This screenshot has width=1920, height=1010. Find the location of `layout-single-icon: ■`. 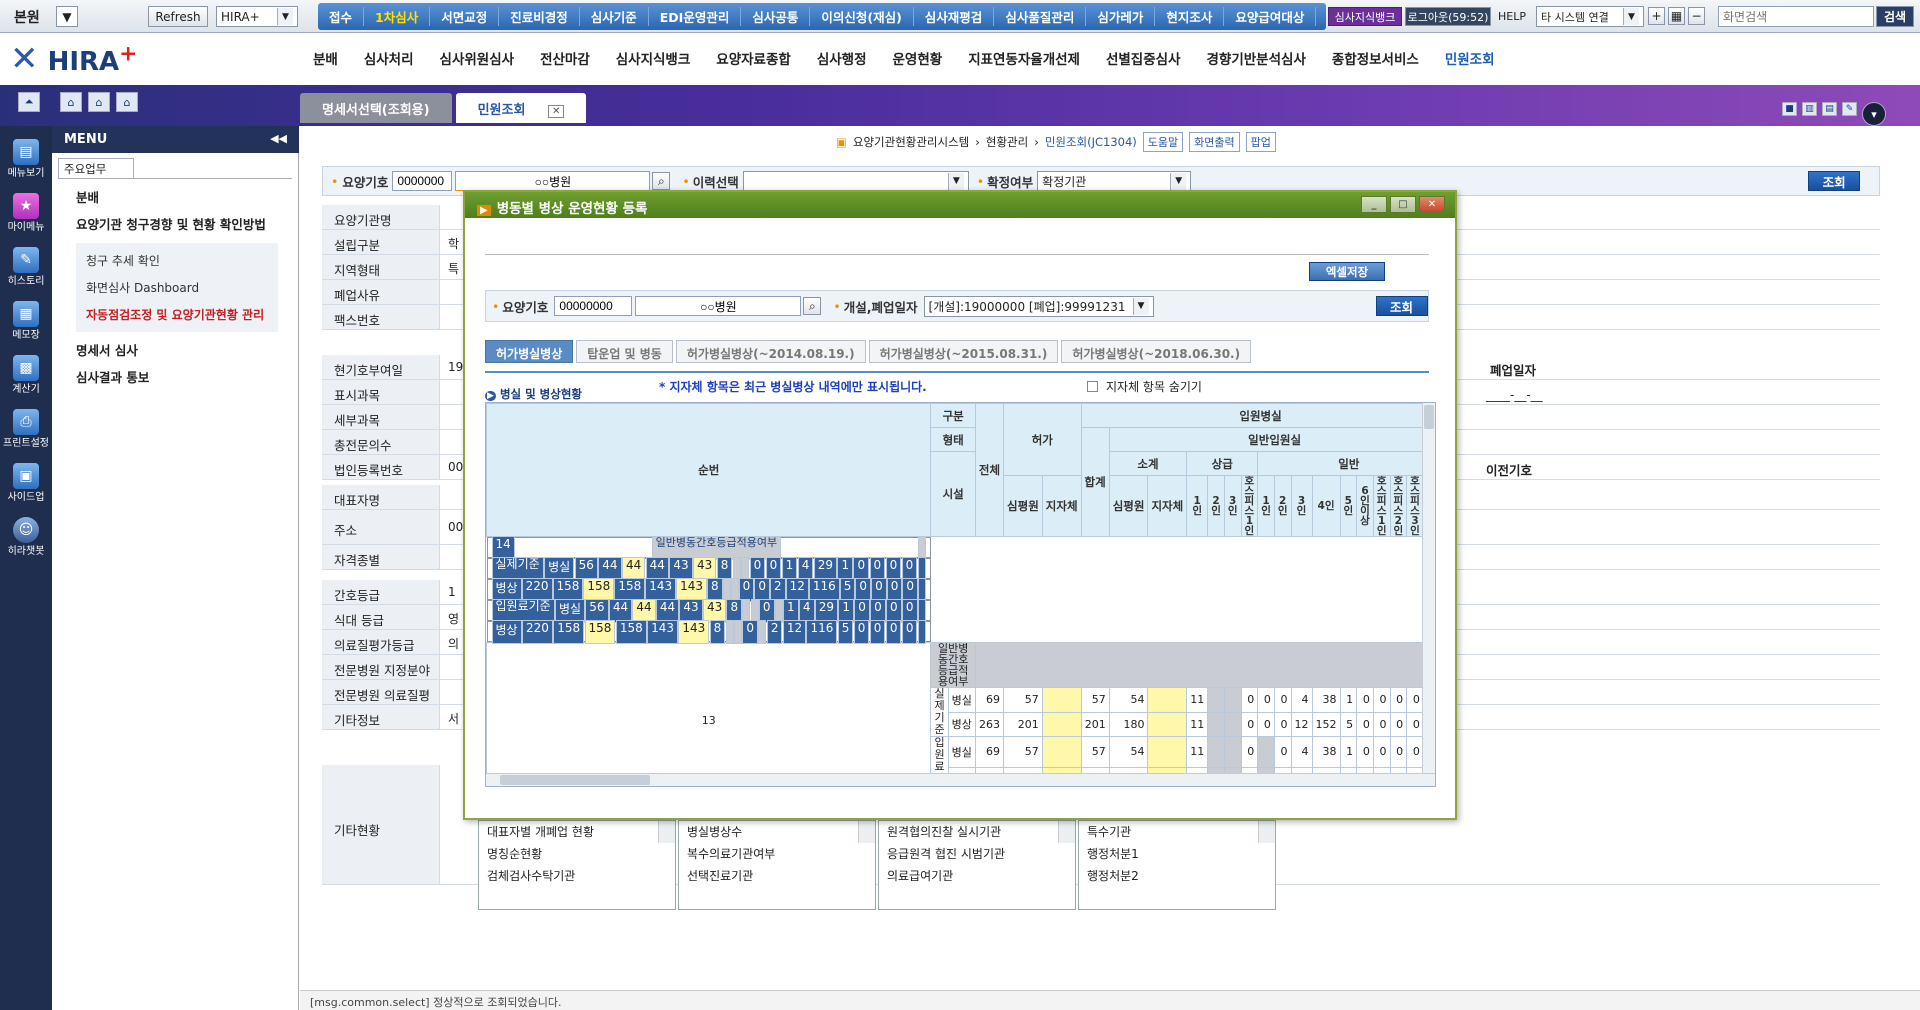

layout-single-icon: ■ is located at coordinates (1789, 109).